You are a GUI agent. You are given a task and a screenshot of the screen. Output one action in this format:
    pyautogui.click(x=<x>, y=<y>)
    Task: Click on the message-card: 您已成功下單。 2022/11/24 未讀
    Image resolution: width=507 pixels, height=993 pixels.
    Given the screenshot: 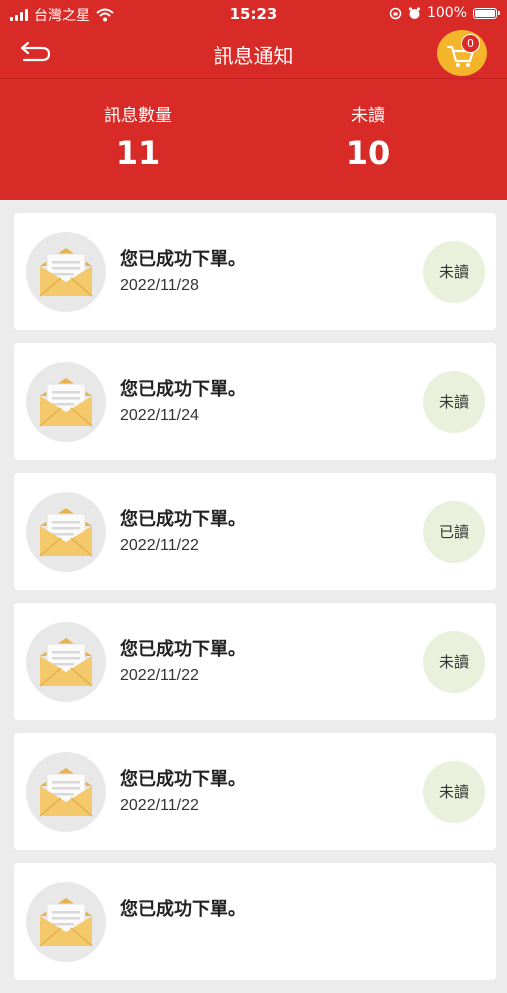 What is the action you would take?
    pyautogui.click(x=255, y=401)
    